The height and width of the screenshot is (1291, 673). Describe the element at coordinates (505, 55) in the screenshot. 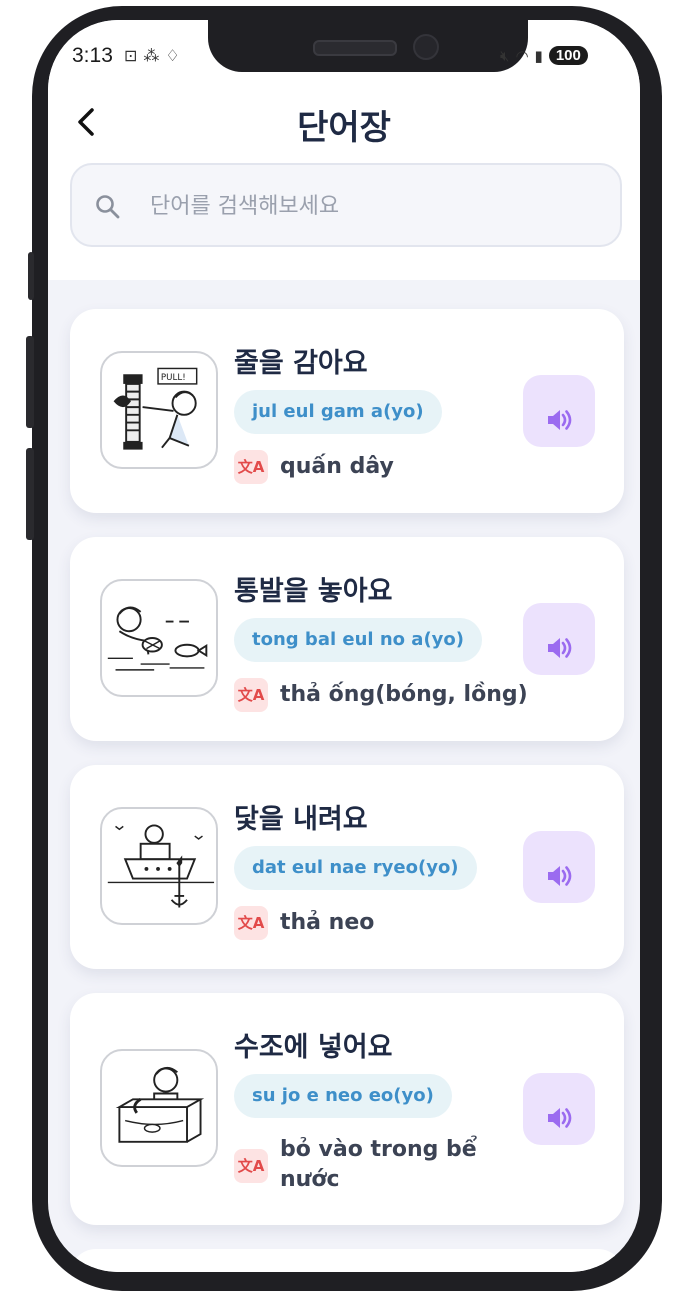

I see `mute-icon: 🔇︎` at that location.